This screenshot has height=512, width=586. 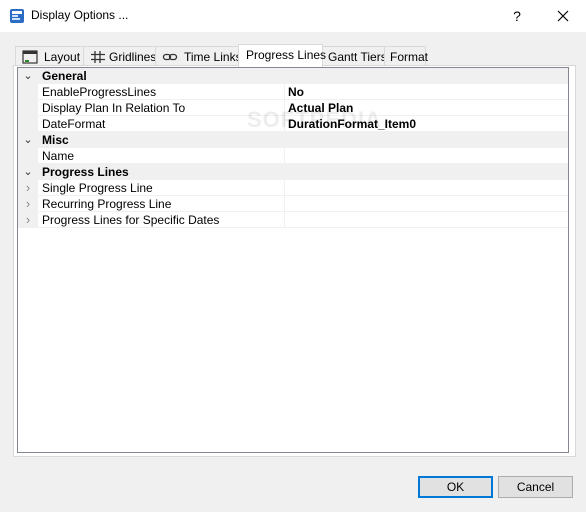 I want to click on tab-label: Progress Lines, so click(x=286, y=55).